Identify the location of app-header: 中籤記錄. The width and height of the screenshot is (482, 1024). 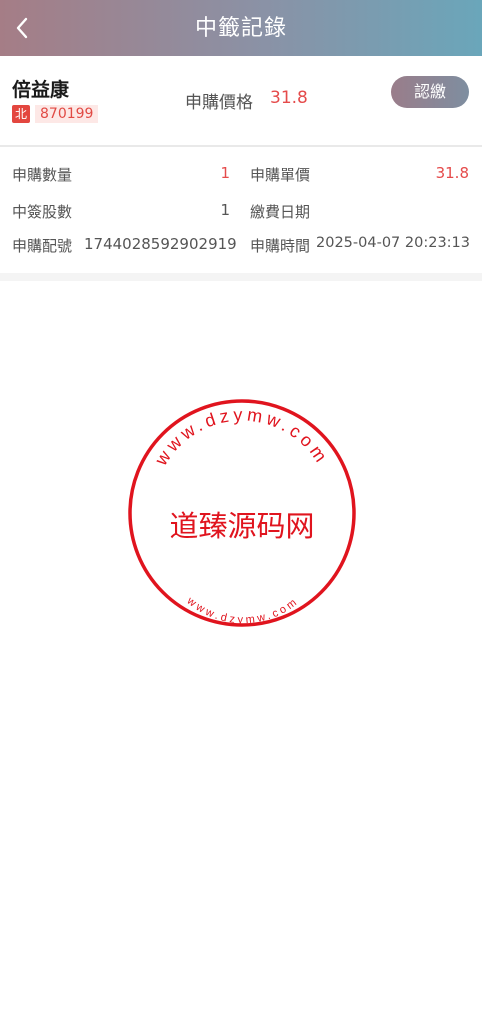
(241, 28).